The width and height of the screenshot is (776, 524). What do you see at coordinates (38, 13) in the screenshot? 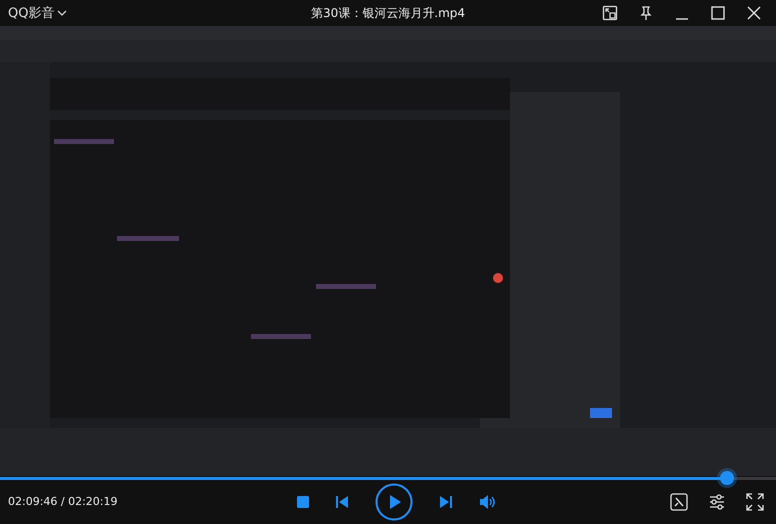
I see `app-menu: QQ影音` at bounding box center [38, 13].